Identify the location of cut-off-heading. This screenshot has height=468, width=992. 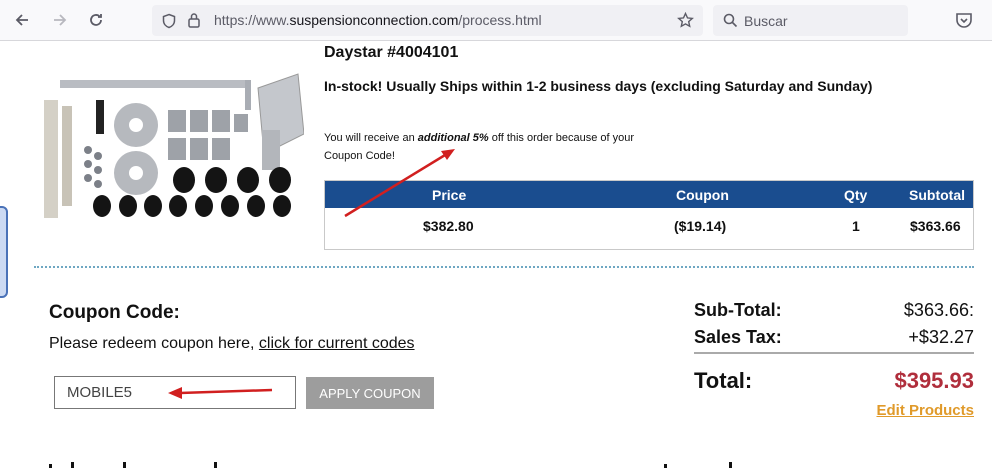
(399, 461).